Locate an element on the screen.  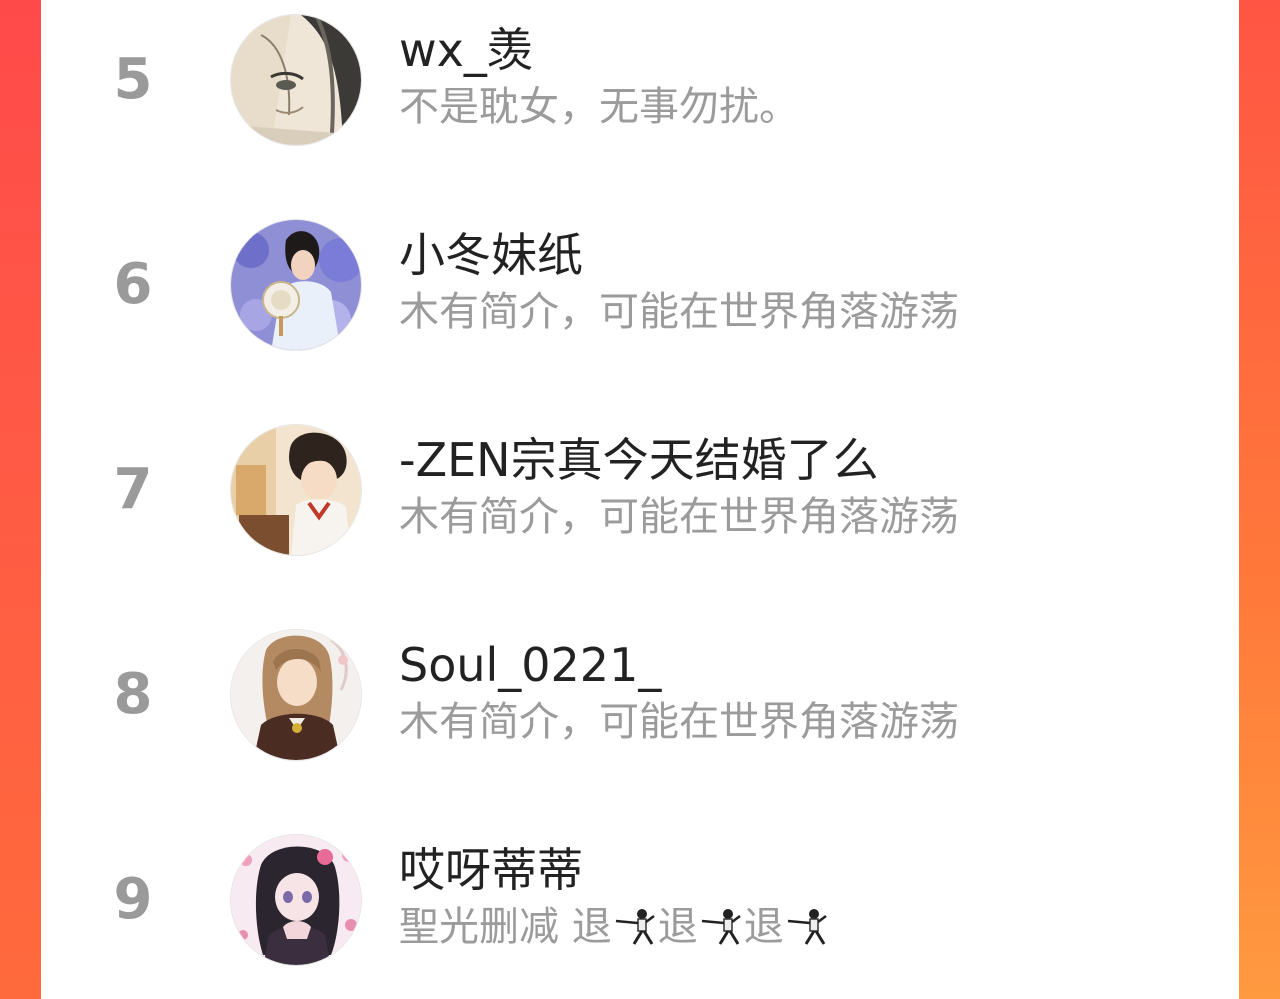
list-item: 7 -ZEN宗真今天结婚了么 木有简介，可能在世界角落游荡 is located at coordinates (640, 490).